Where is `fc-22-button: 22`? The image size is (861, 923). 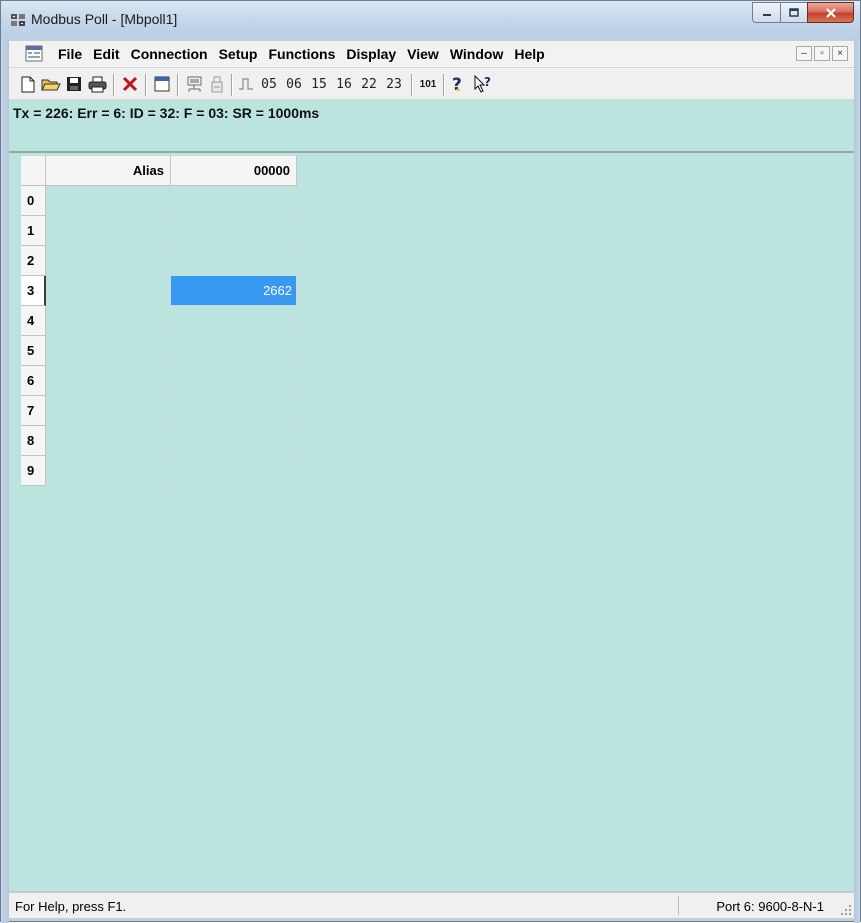
fc-22-button: 22 is located at coordinates (369, 84).